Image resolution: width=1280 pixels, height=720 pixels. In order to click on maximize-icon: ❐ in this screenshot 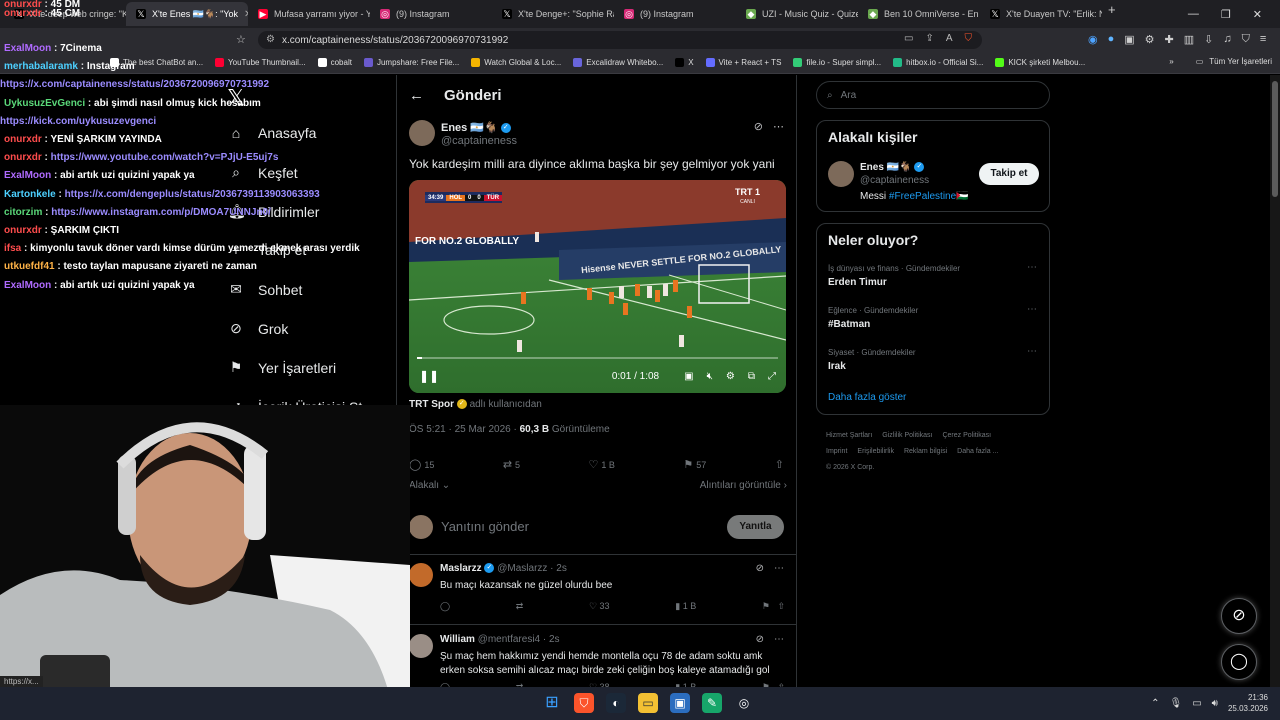, I will do `click(1226, 14)`.